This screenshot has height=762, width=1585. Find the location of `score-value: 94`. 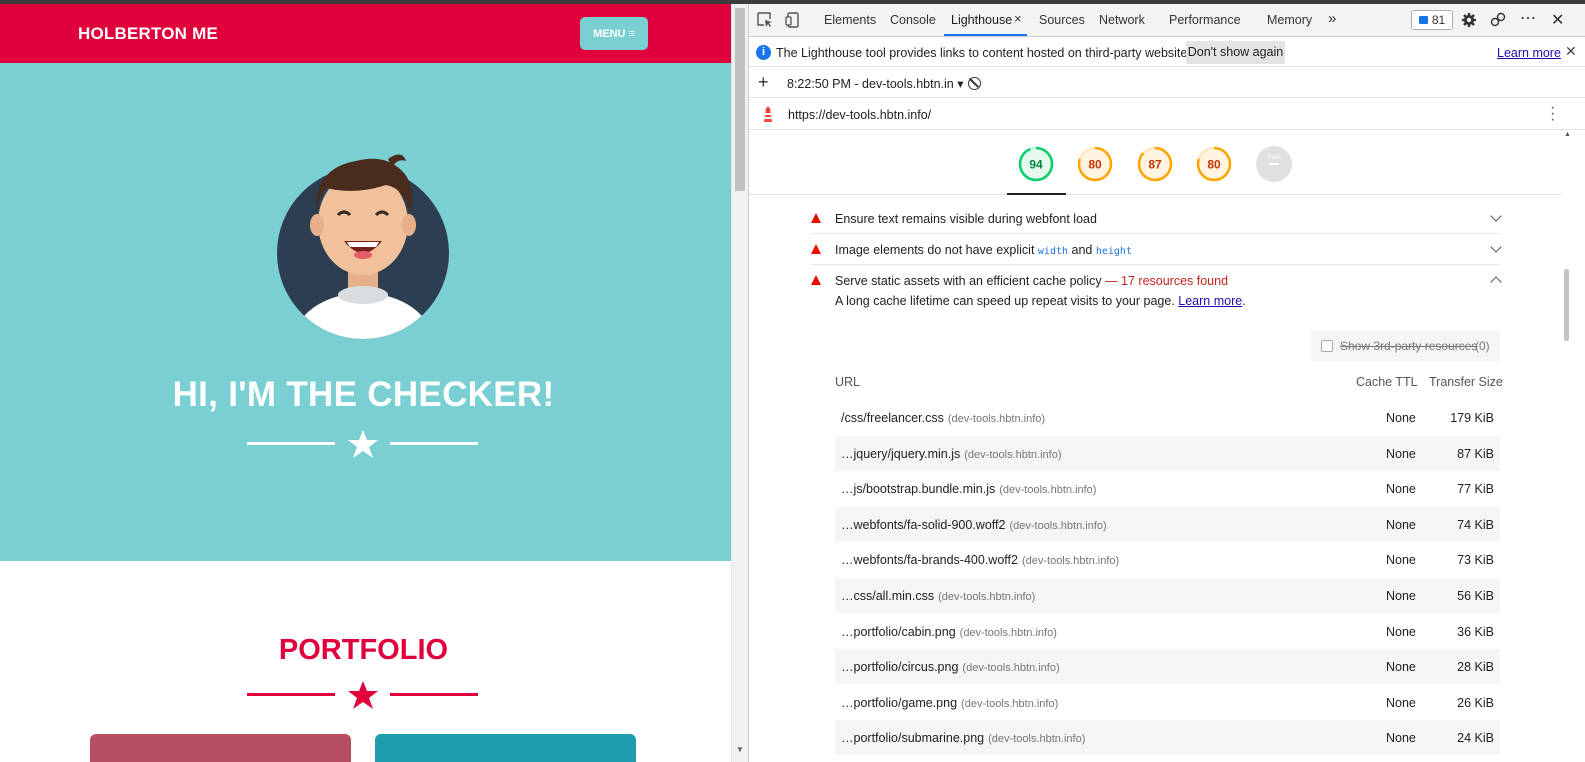

score-value: 94 is located at coordinates (1036, 165).